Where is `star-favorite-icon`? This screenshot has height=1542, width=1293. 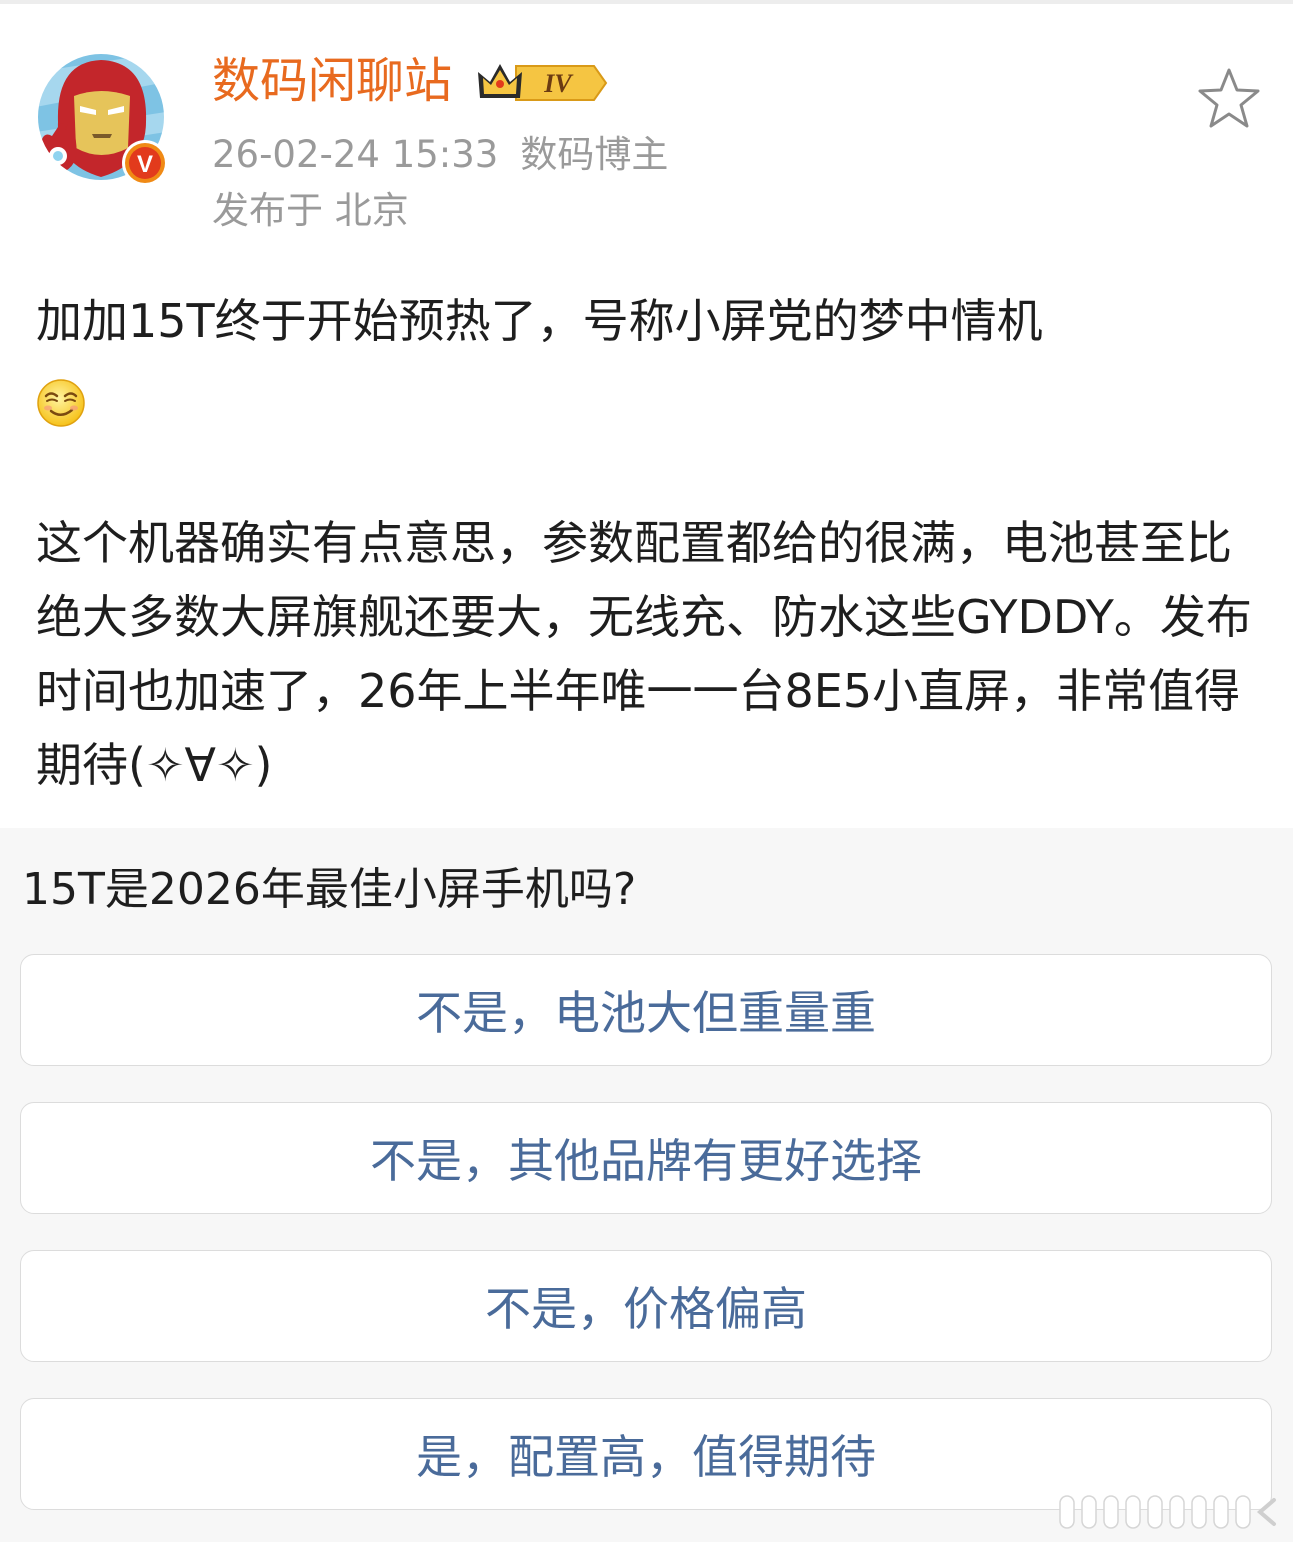
star-favorite-icon is located at coordinates (1229, 98).